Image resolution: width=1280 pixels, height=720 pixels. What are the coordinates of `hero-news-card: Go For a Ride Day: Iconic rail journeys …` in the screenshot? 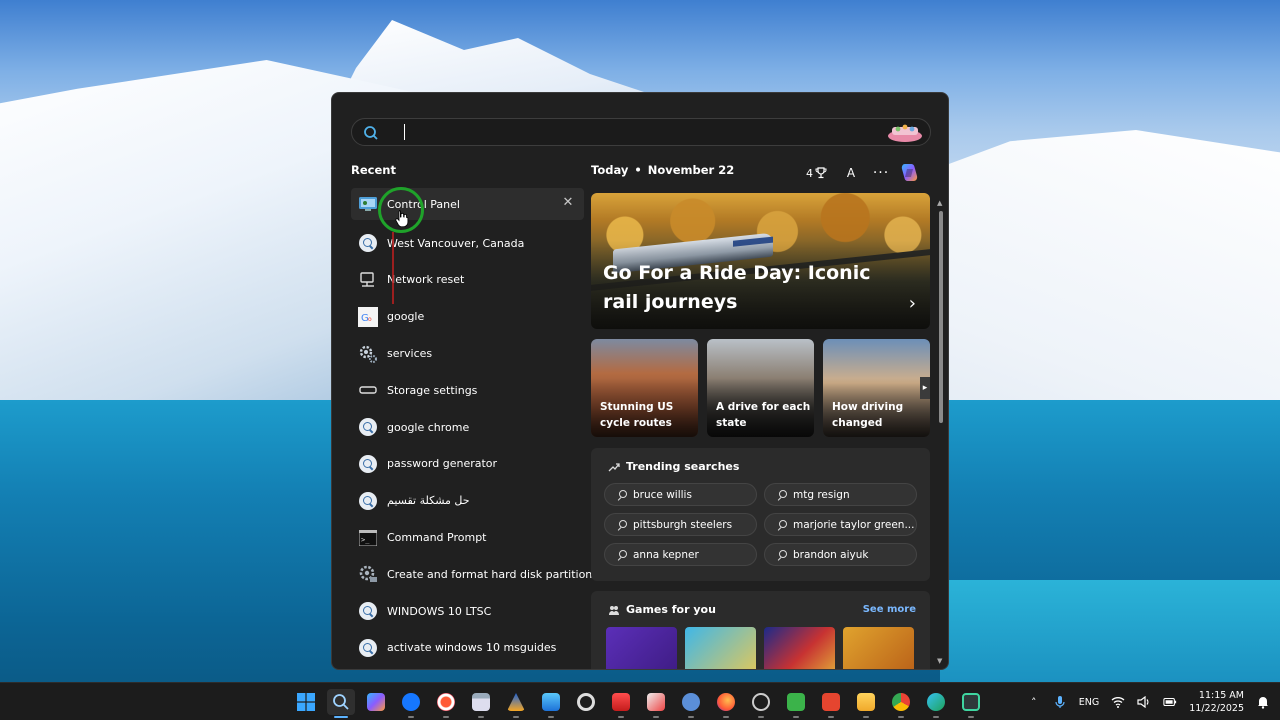 It's located at (760, 261).